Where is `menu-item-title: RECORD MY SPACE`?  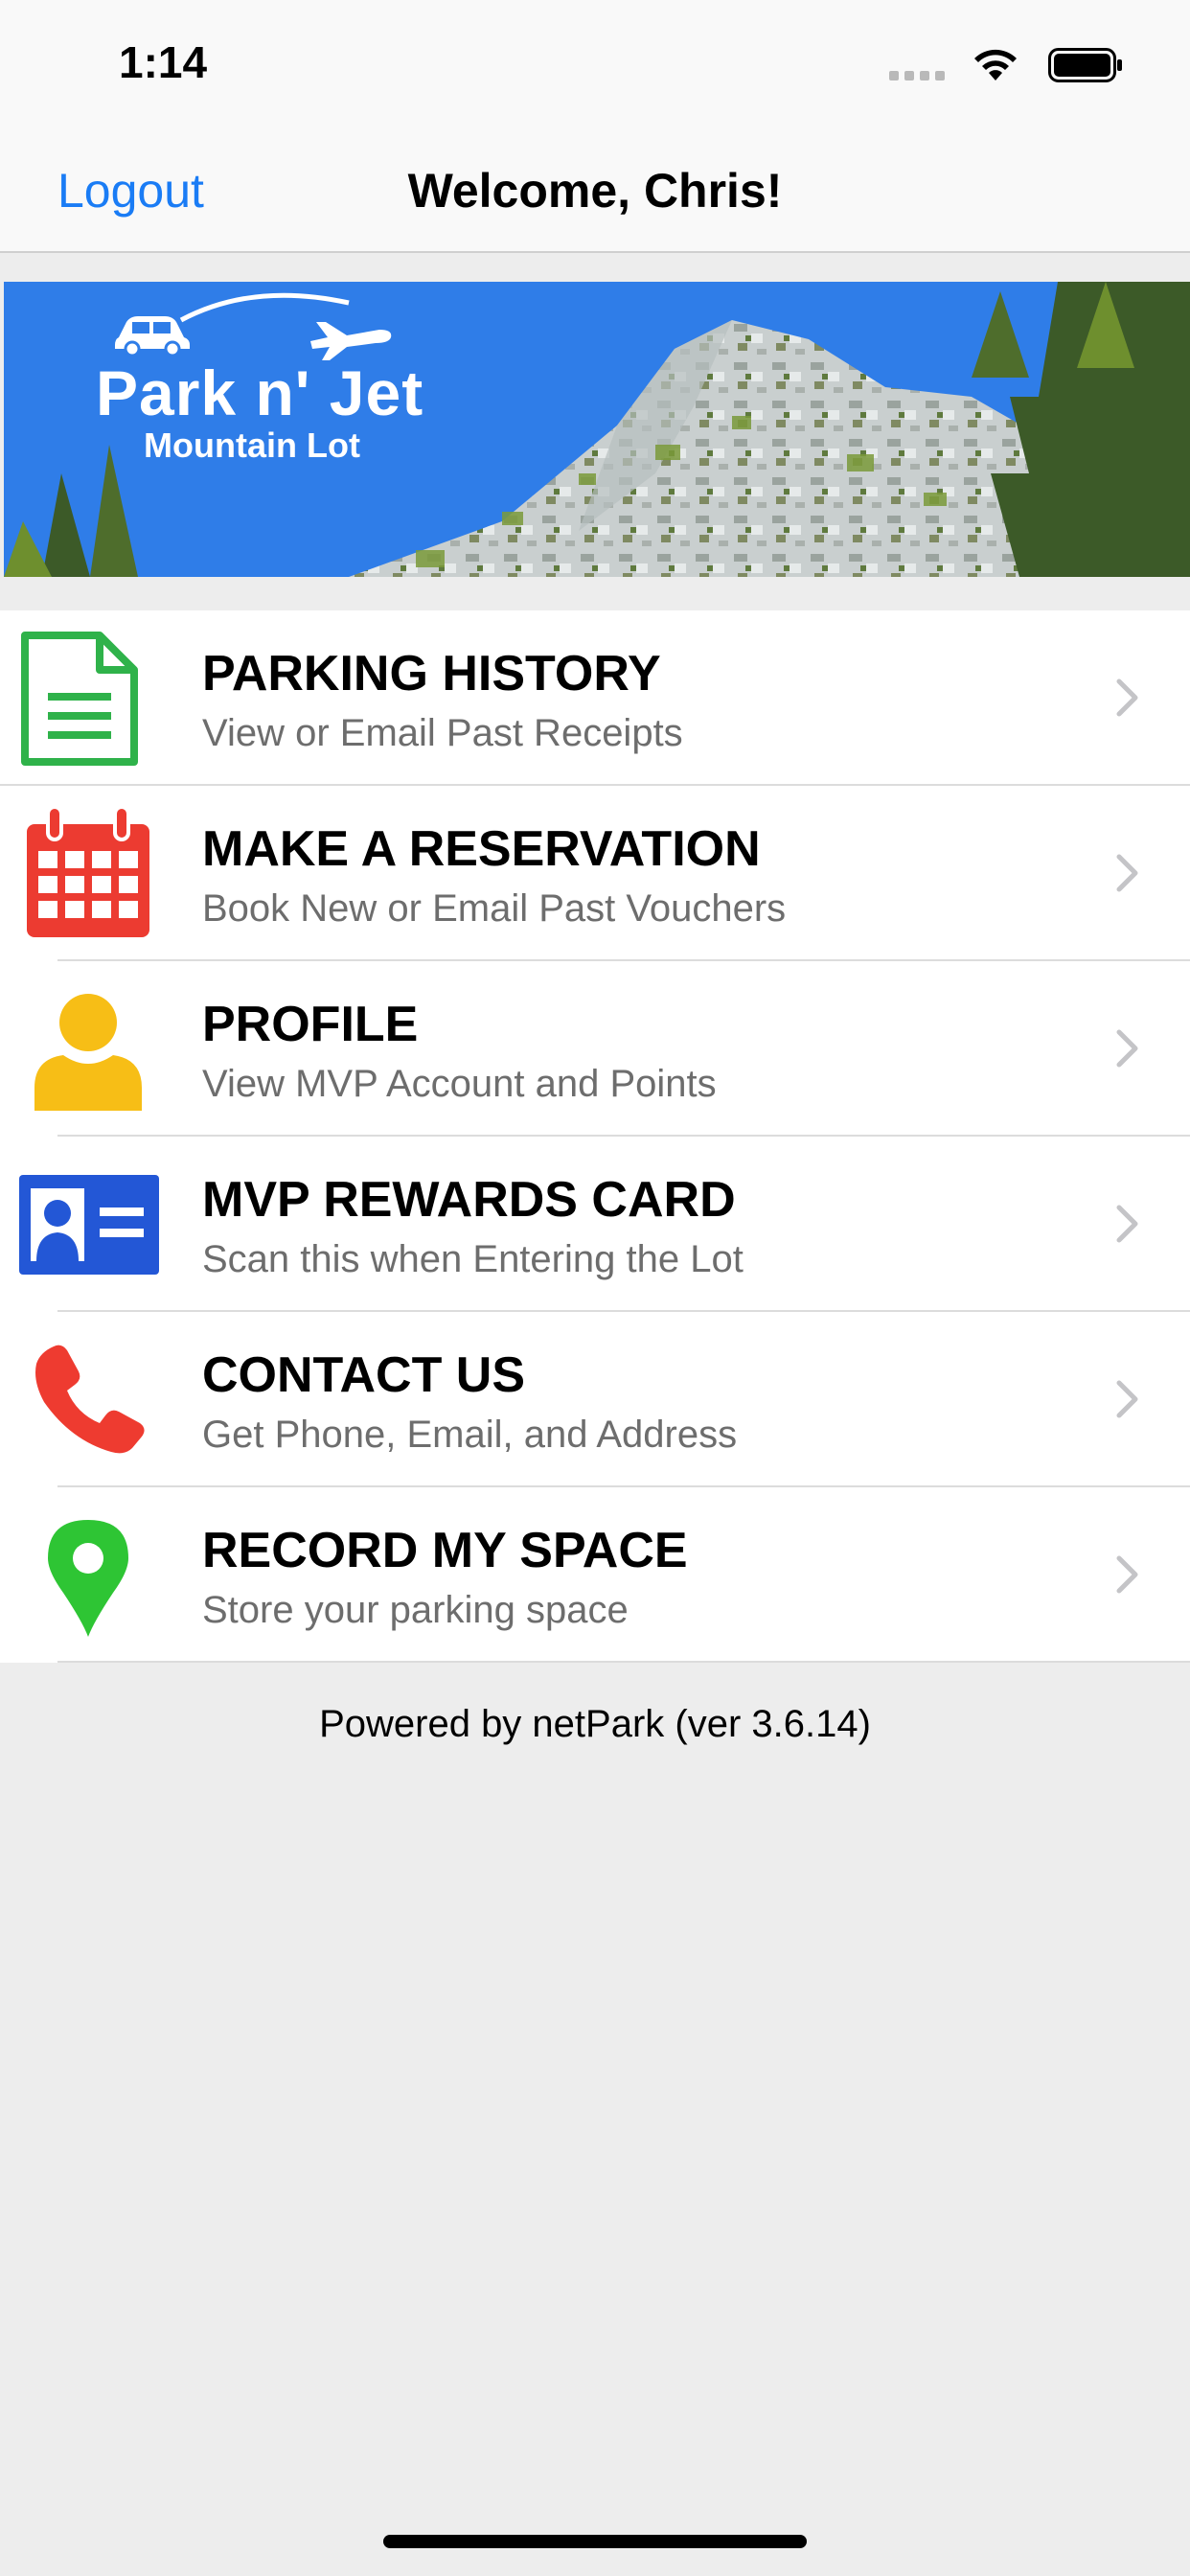
menu-item-title: RECORD MY SPACE is located at coordinates (445, 1550).